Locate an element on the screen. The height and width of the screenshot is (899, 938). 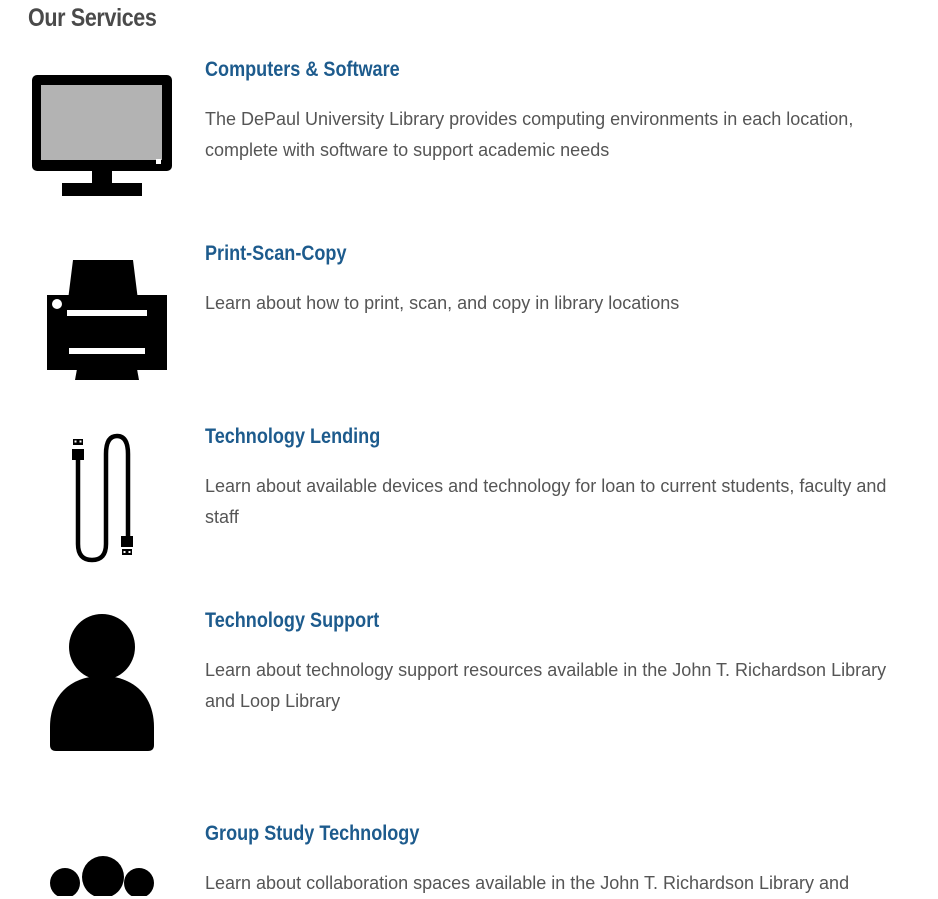
service-title-link: Group Study Technology is located at coordinates (312, 834).